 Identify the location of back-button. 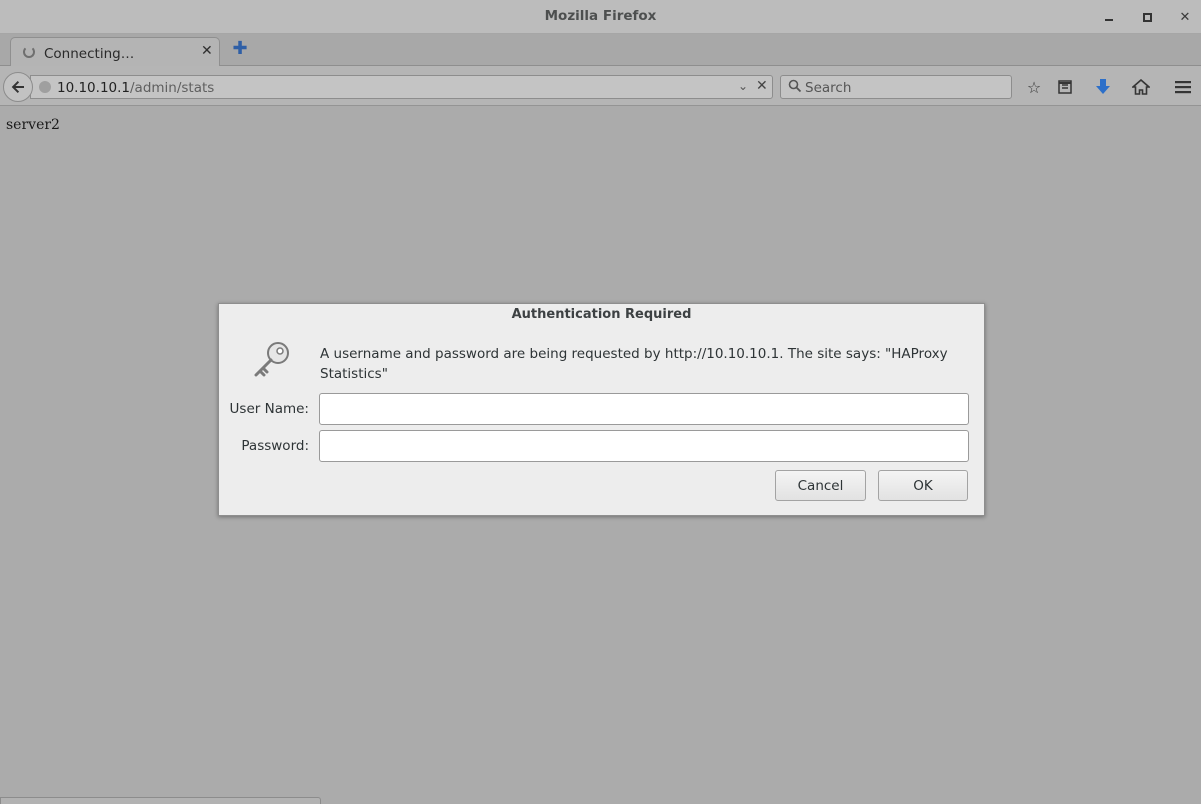
(18, 87).